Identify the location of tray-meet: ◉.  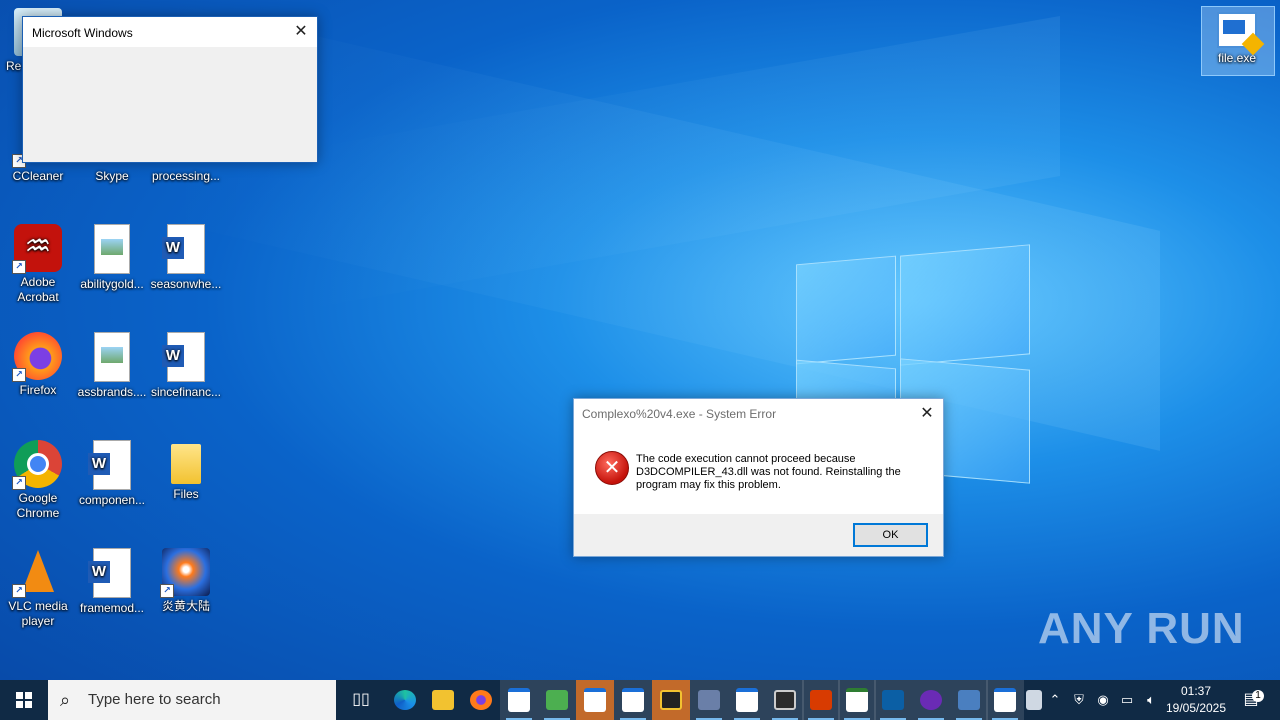
(1103, 700).